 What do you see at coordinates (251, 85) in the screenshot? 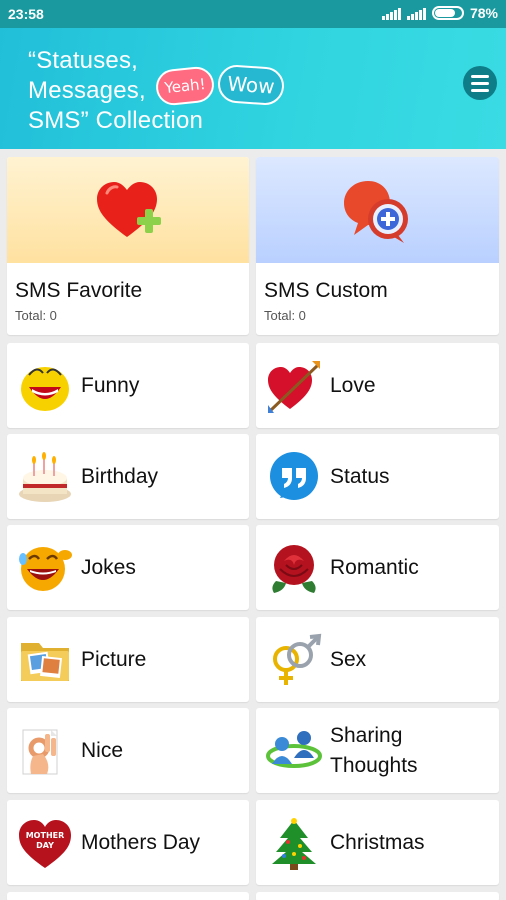
I see `wow-bubble-icon: Wow` at bounding box center [251, 85].